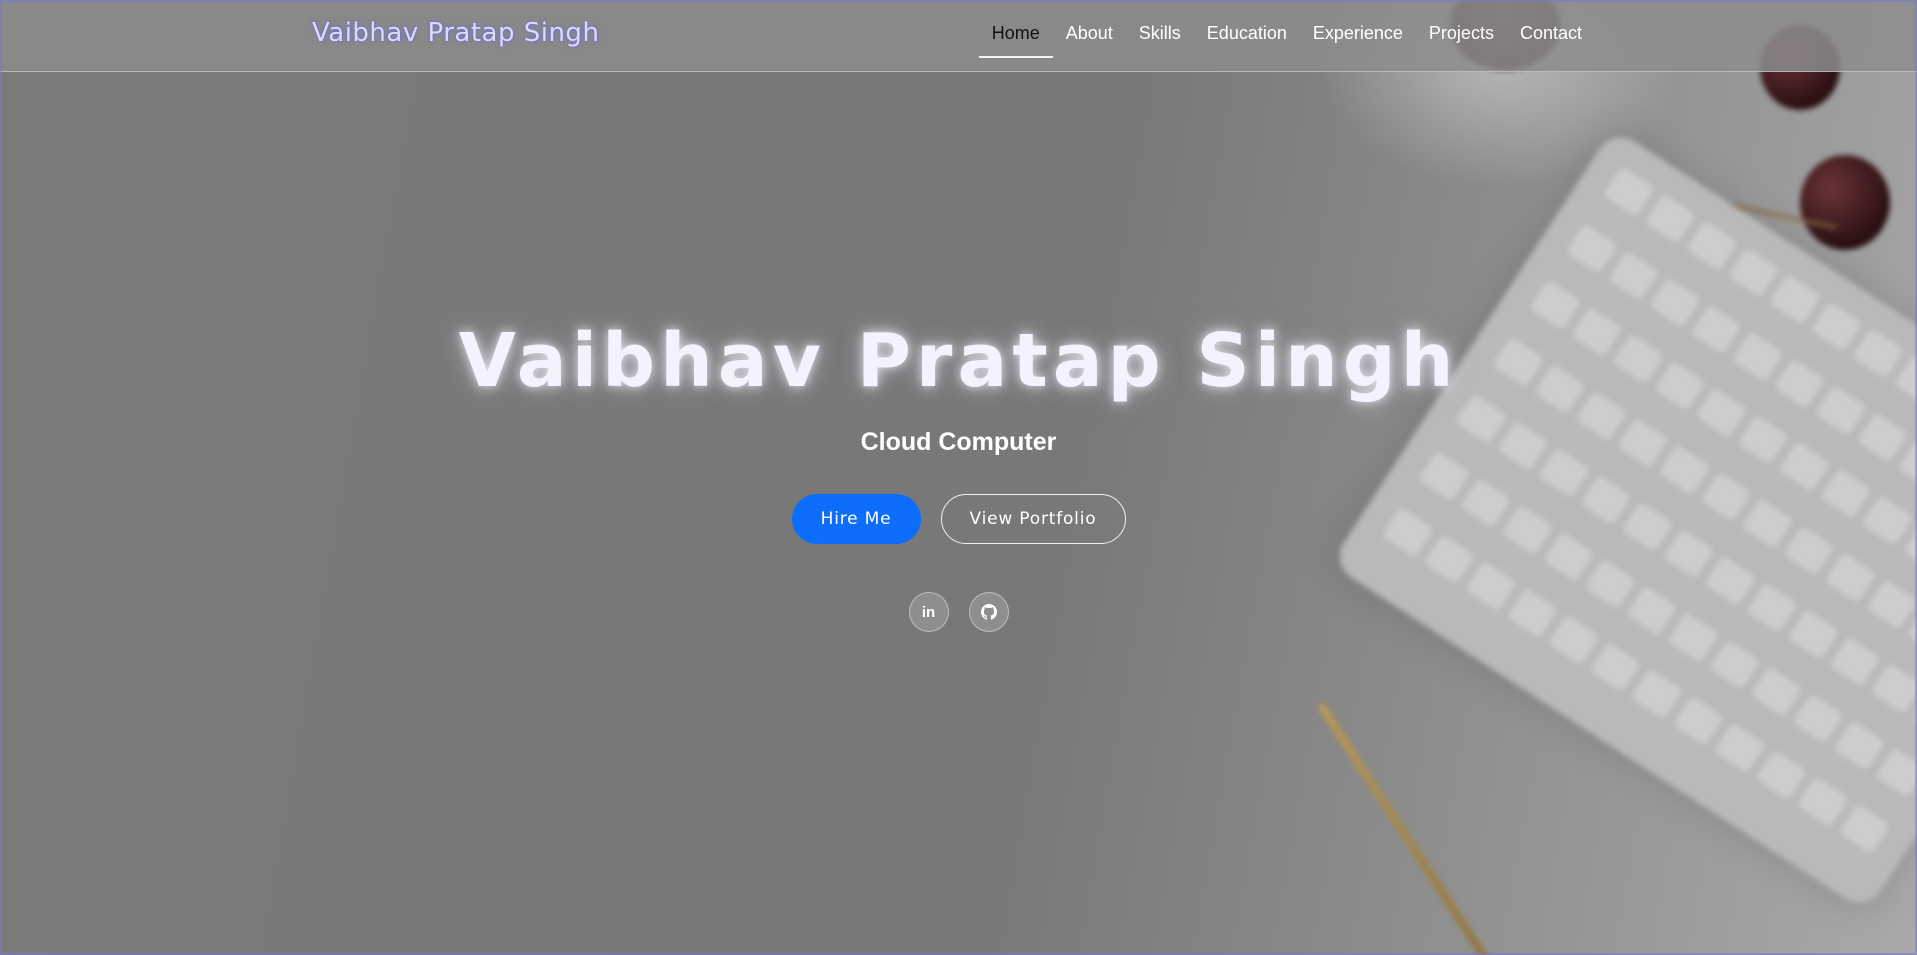  What do you see at coordinates (958, 442) in the screenshot?
I see `hero-subtitle: Cloud Computer` at bounding box center [958, 442].